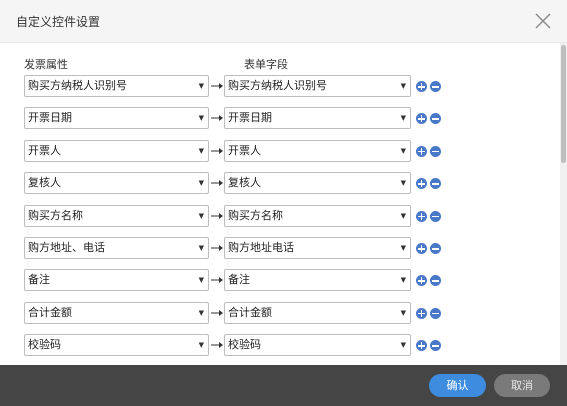  Describe the element at coordinates (44, 150) in the screenshot. I see `invoice-attr-value: 开票人` at that location.